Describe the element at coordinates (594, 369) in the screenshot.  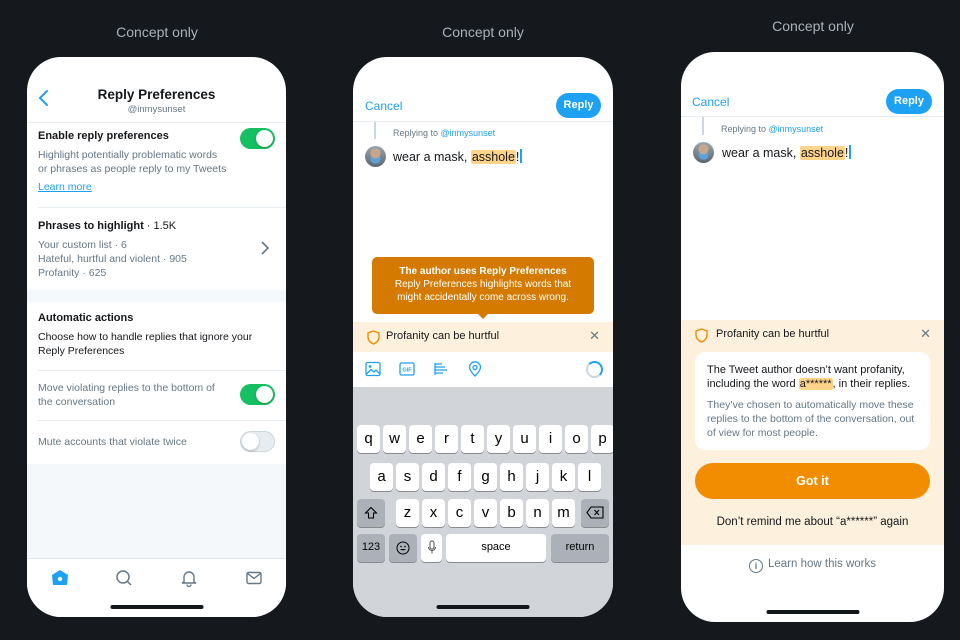
I see `character-count-ring` at that location.